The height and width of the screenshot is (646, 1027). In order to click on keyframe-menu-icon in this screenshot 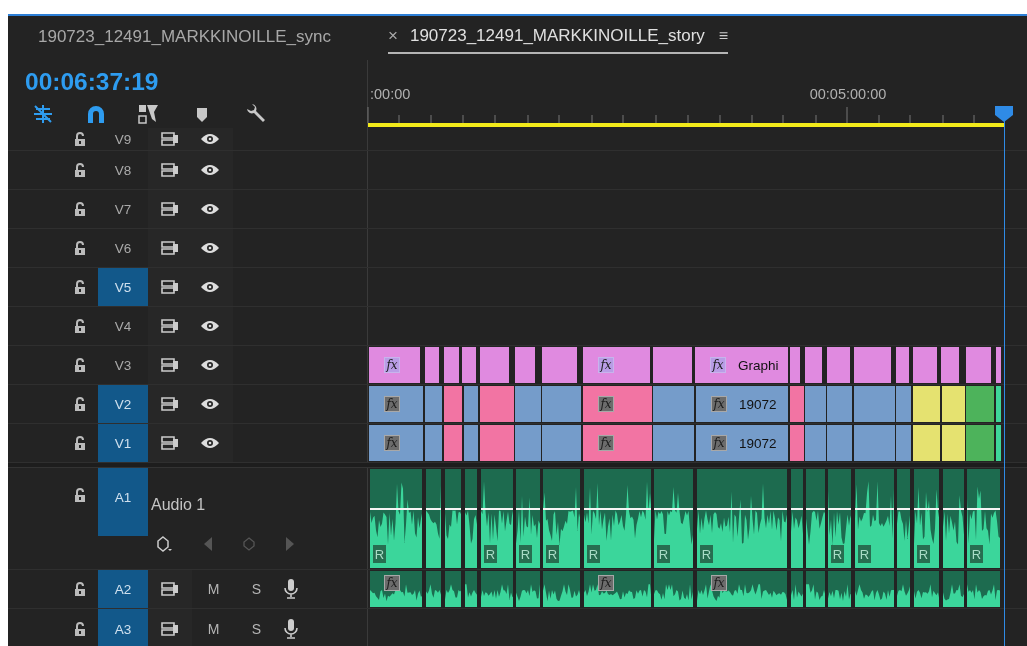, I will do `click(165, 544)`.